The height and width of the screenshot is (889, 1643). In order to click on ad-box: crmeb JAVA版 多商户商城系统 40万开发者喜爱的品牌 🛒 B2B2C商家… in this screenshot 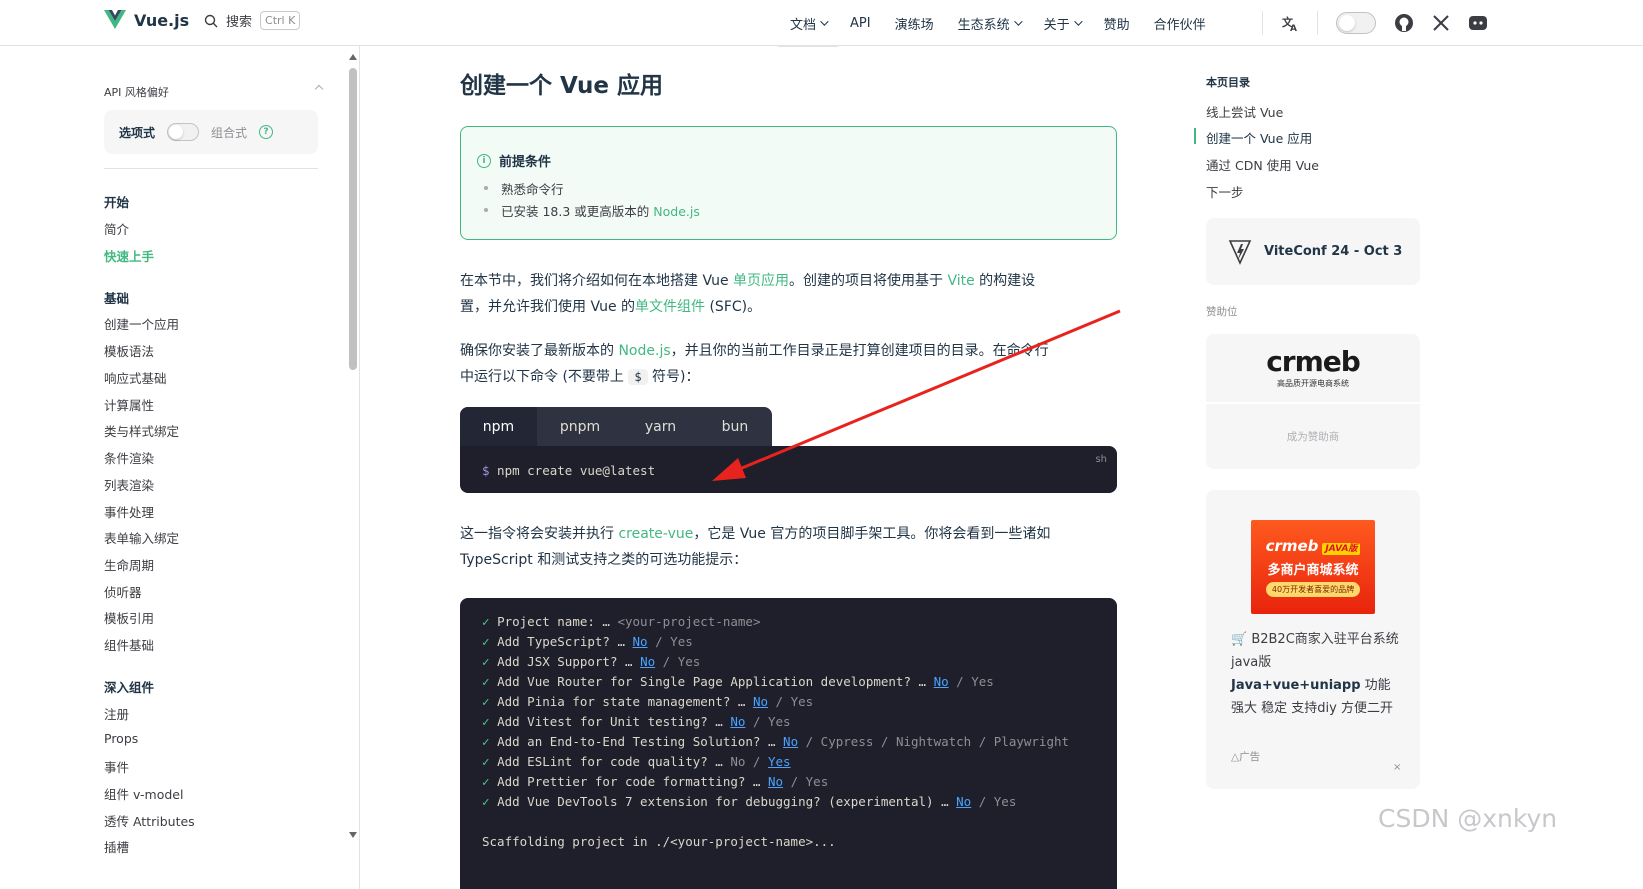, I will do `click(1313, 639)`.